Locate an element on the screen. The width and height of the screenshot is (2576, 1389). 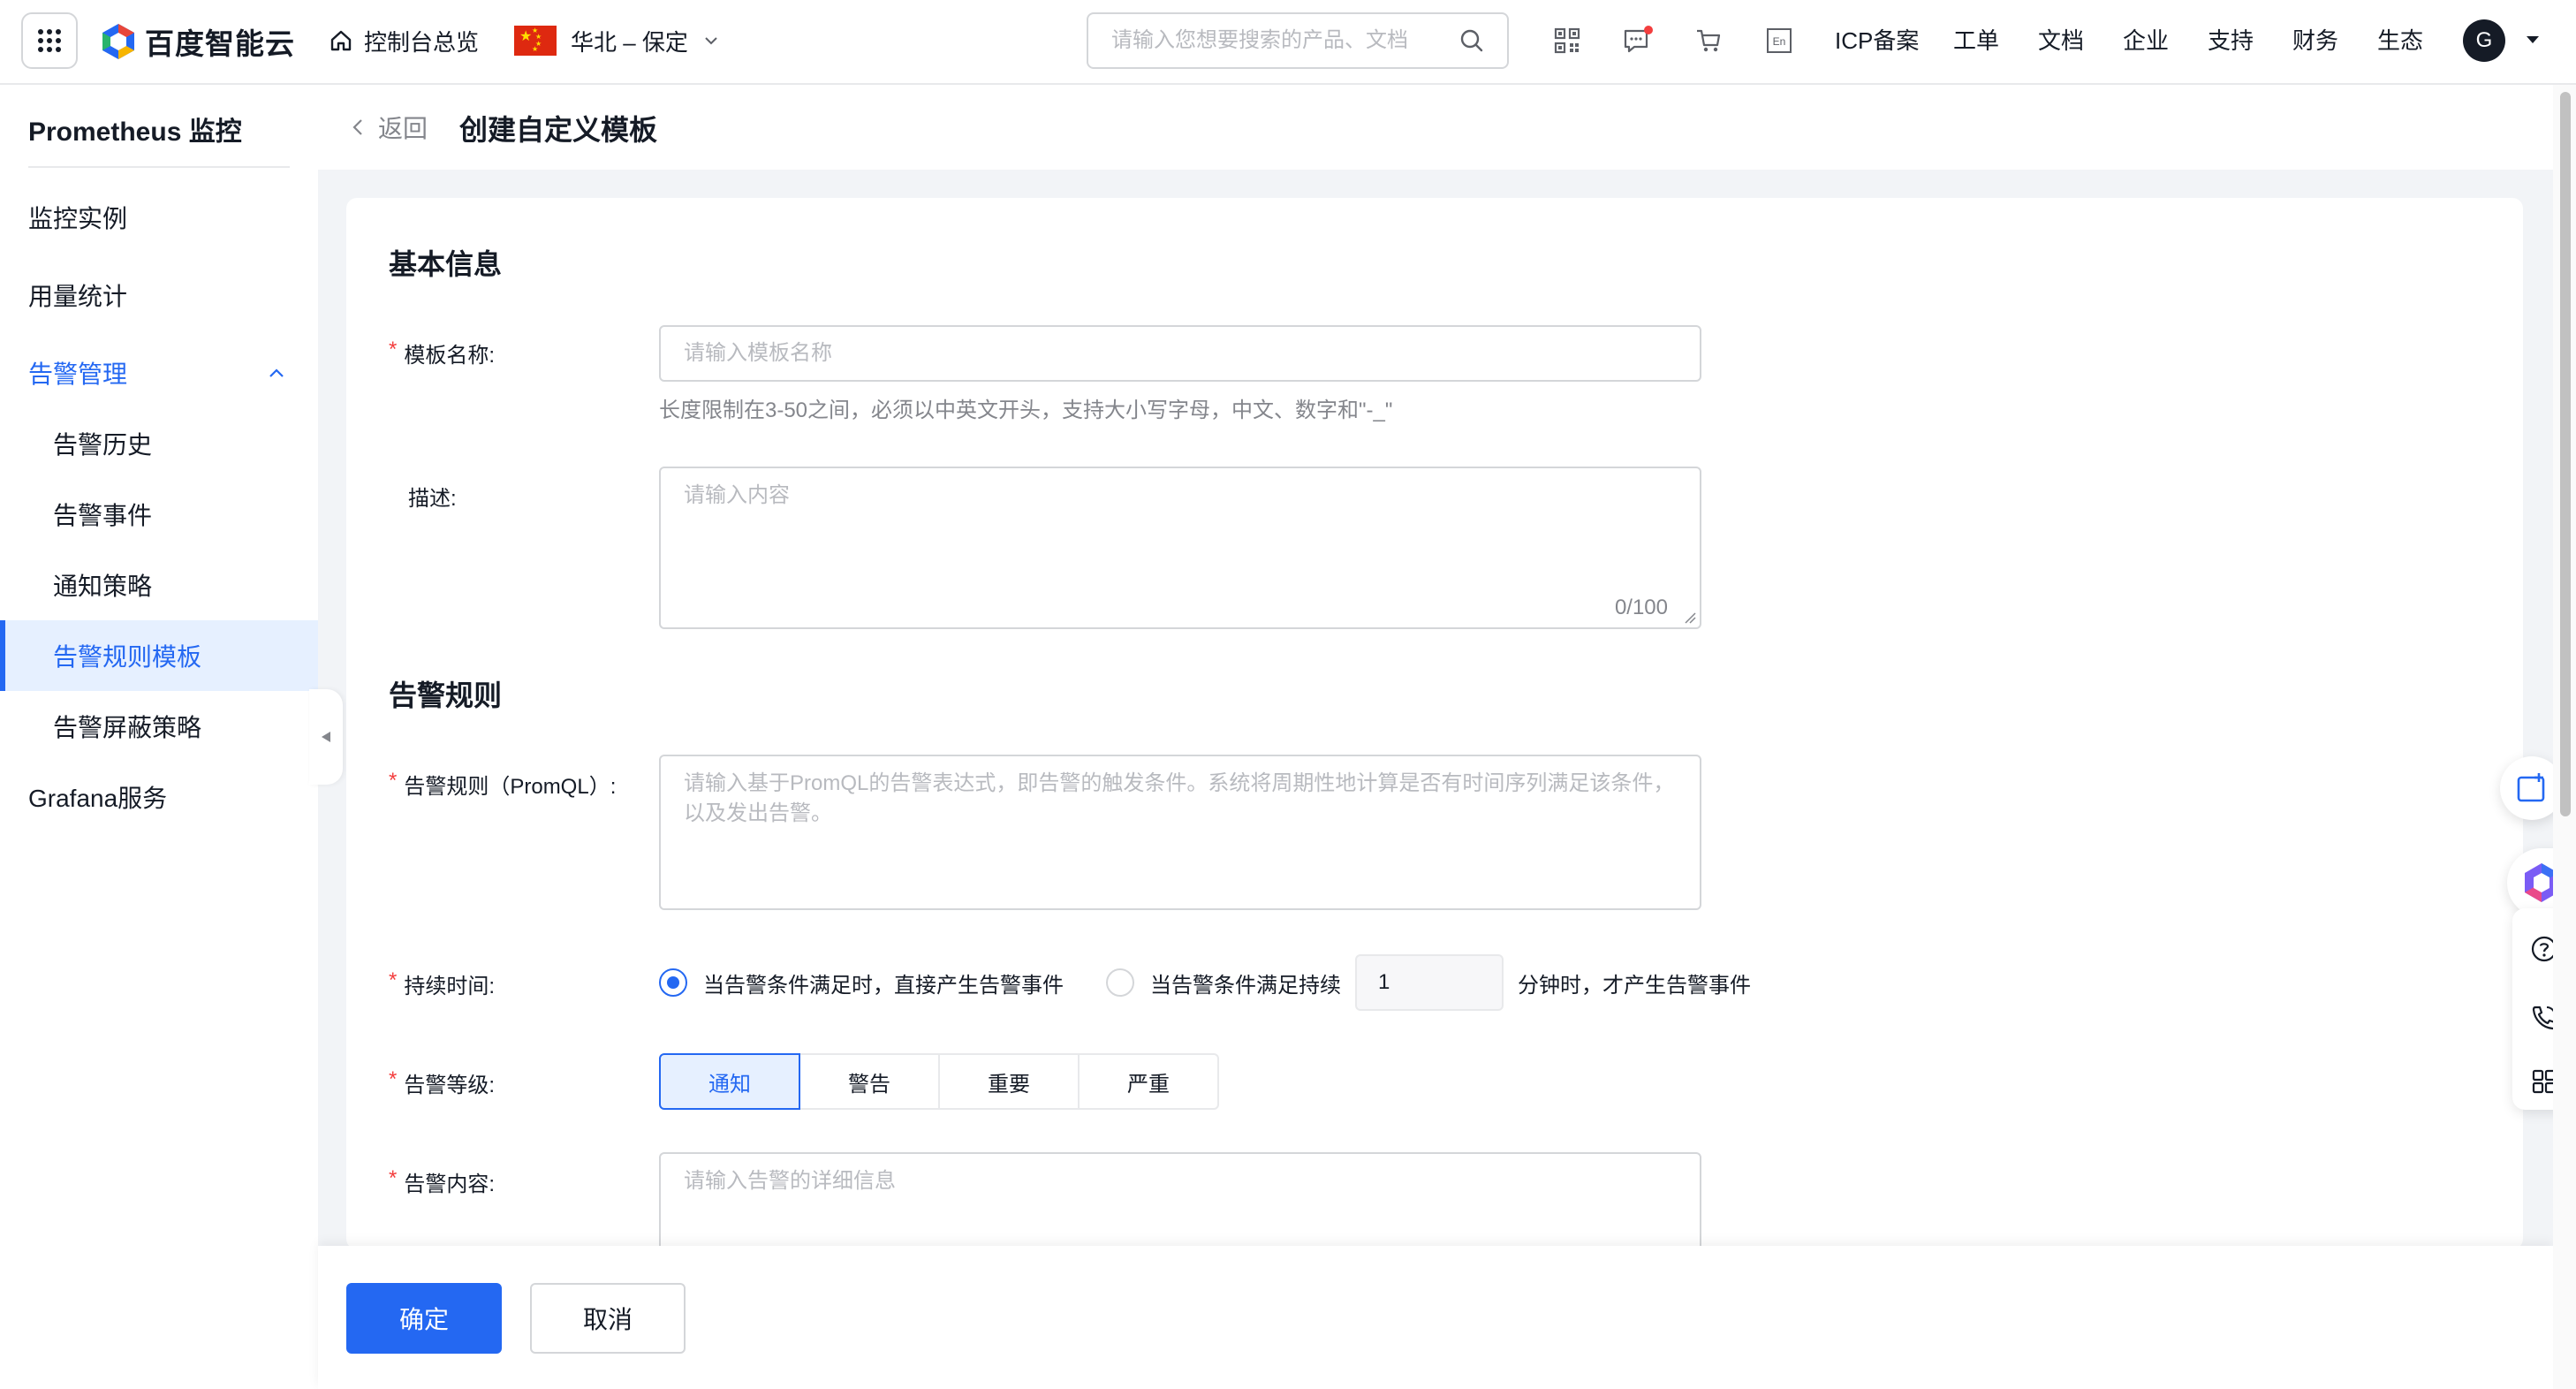
form-footer: 确定 取消 is located at coordinates (1435, 1317).